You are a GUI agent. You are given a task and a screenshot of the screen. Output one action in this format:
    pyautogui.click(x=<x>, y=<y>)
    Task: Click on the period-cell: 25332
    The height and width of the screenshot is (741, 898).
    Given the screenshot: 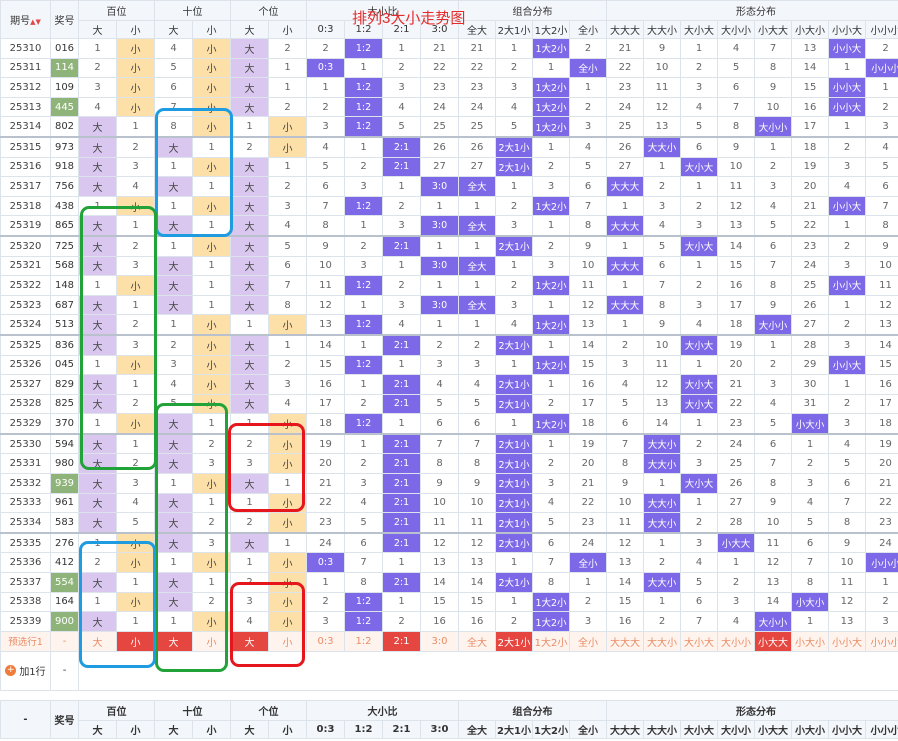 What is the action you would take?
    pyautogui.click(x=25, y=483)
    